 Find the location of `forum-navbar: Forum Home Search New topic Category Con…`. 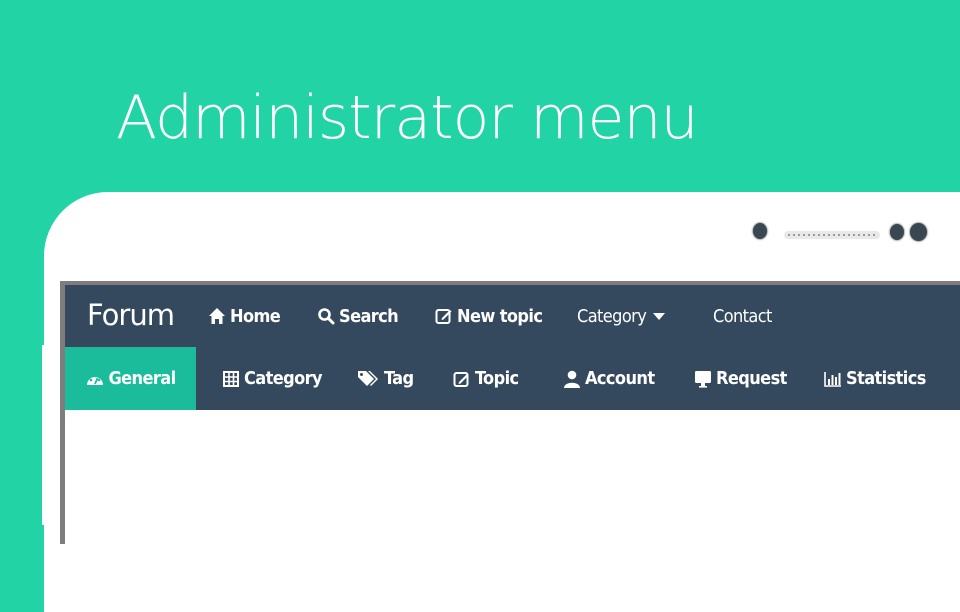

forum-navbar: Forum Home Search New topic Category Con… is located at coordinates (512, 316).